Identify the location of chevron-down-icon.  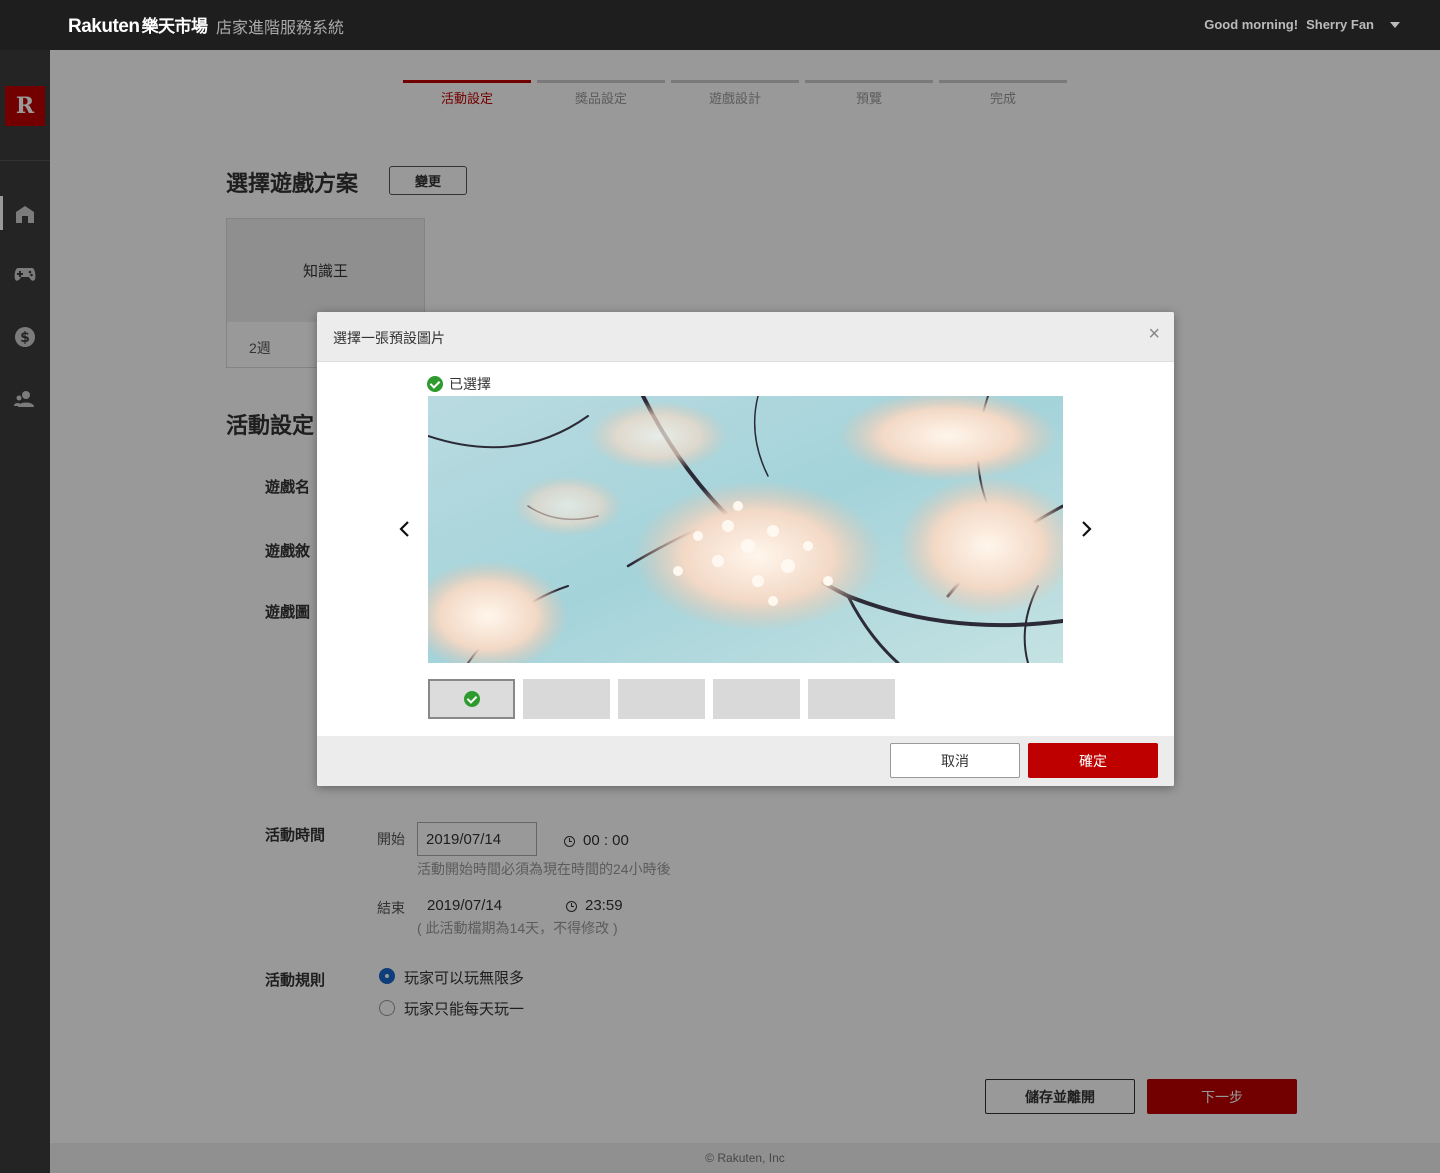
(1395, 24).